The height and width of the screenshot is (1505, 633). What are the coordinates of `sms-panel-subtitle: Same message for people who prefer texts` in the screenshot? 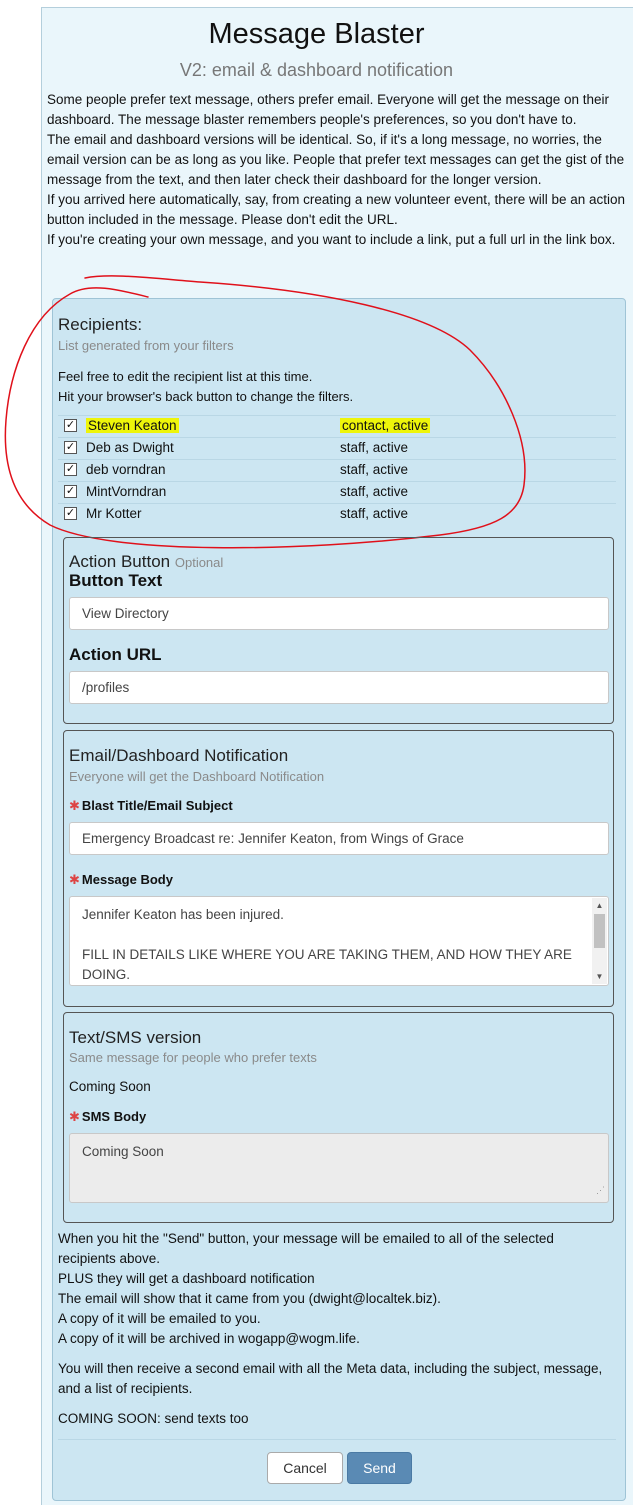 It's located at (193, 1057).